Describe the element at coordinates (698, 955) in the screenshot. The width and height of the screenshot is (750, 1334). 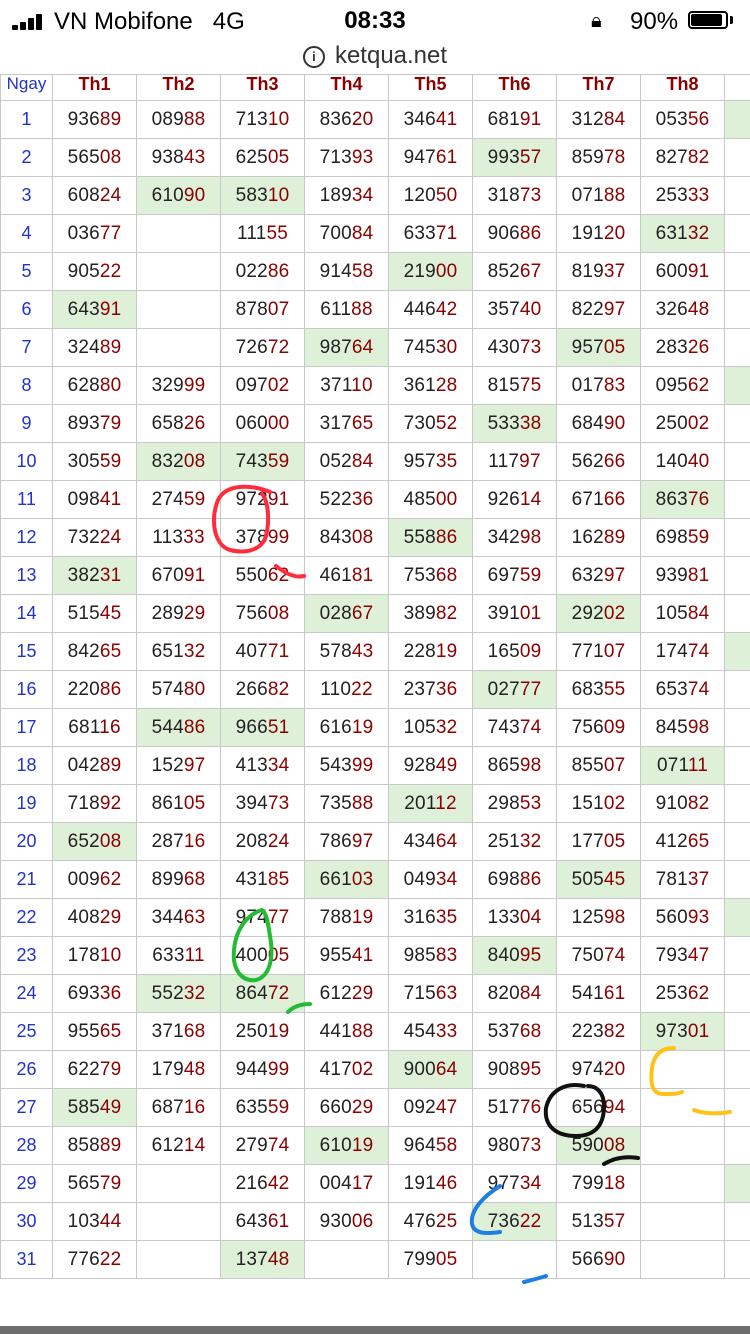
I see `result-tail-digits: 47` at that location.